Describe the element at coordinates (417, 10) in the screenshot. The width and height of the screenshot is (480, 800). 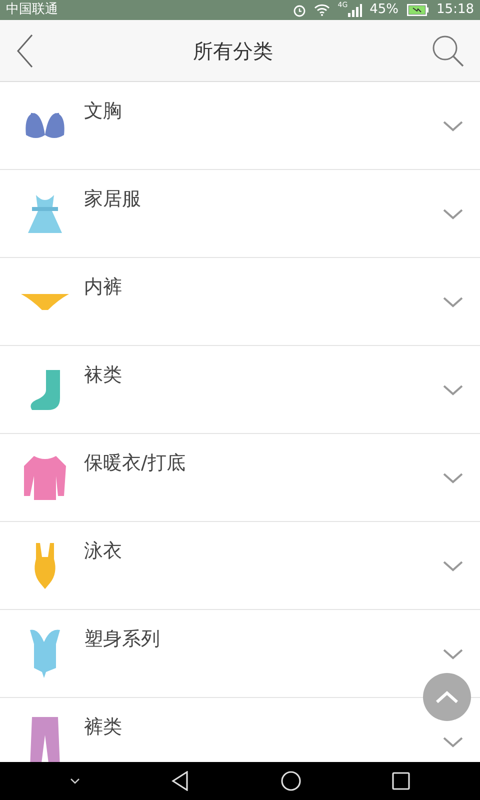
I see `battery-icon` at that location.